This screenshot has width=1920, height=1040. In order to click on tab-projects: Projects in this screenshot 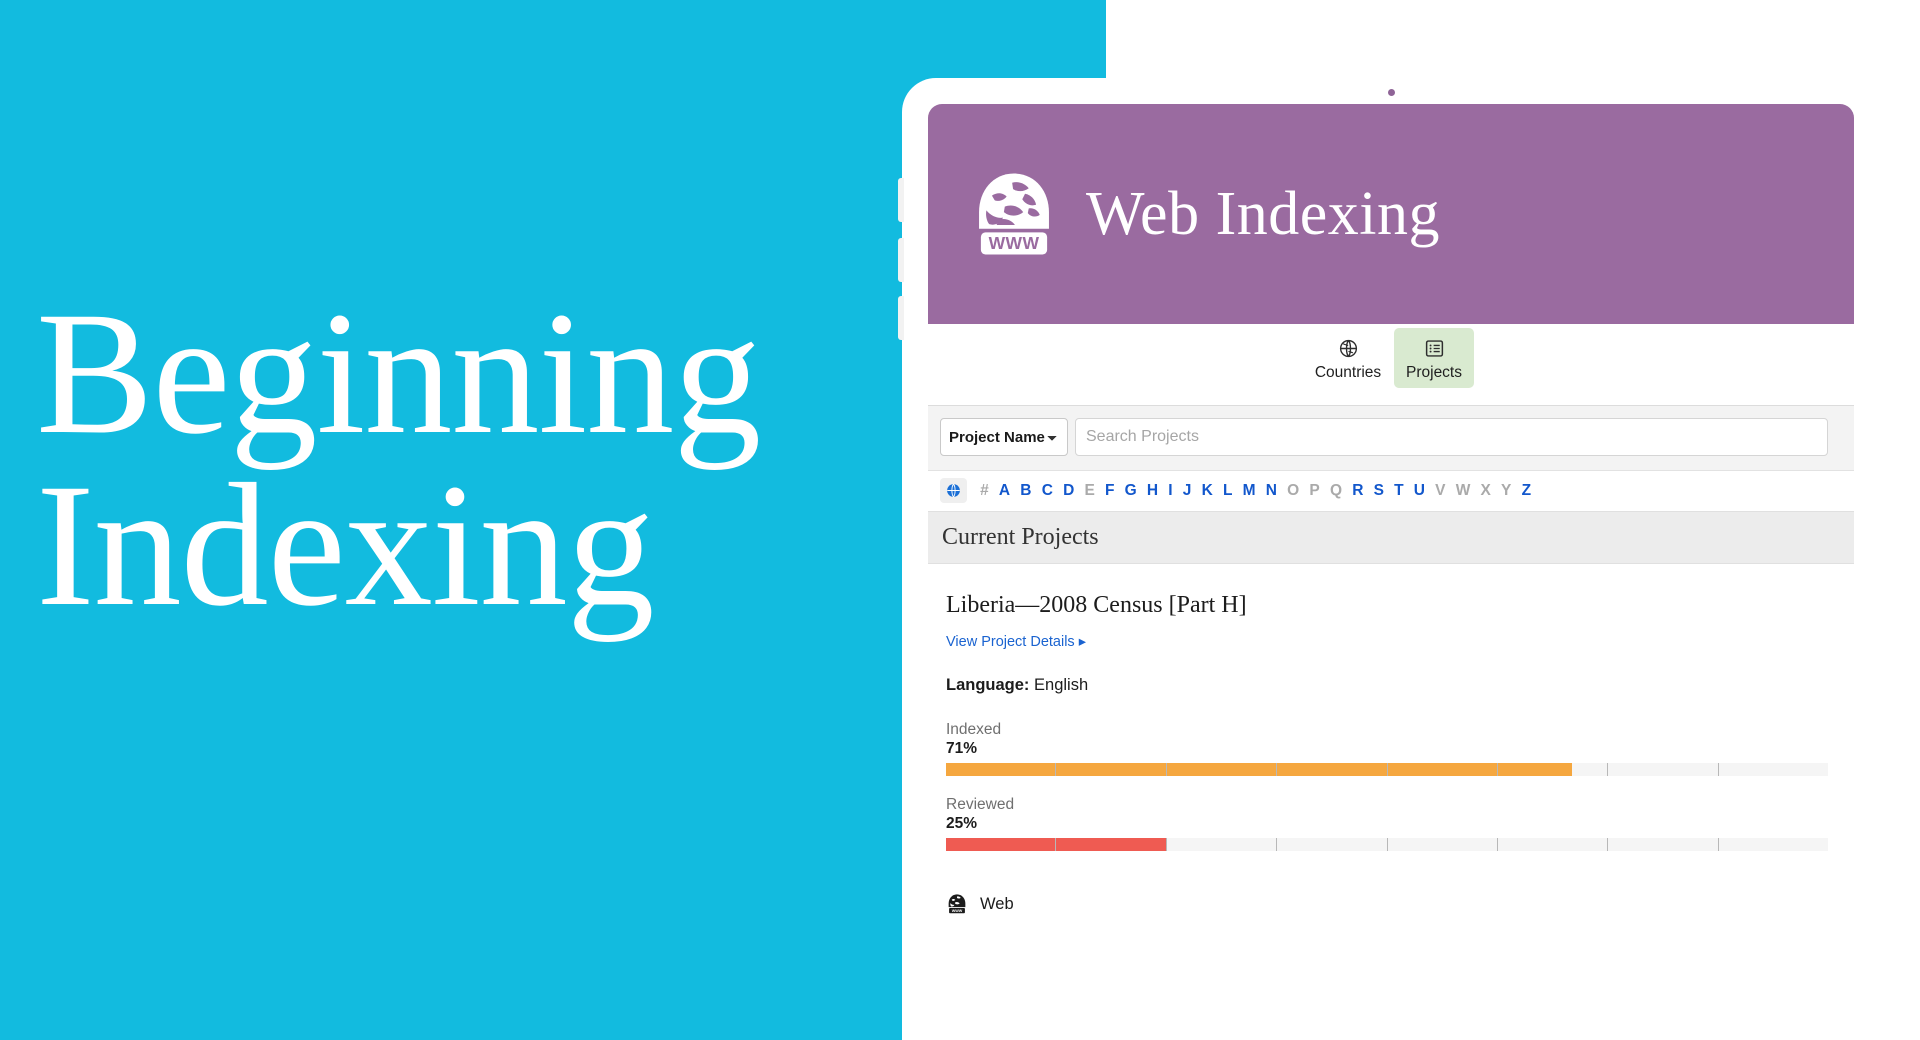, I will do `click(1434, 358)`.